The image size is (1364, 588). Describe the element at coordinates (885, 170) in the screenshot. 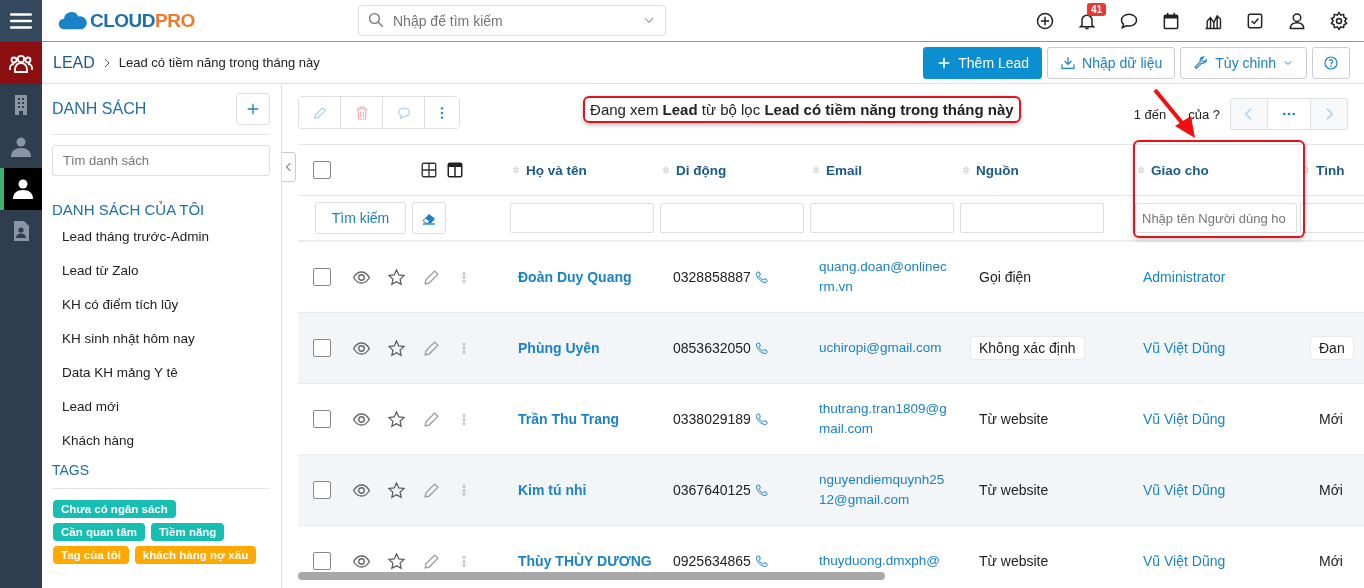

I see `column-header: Email` at that location.